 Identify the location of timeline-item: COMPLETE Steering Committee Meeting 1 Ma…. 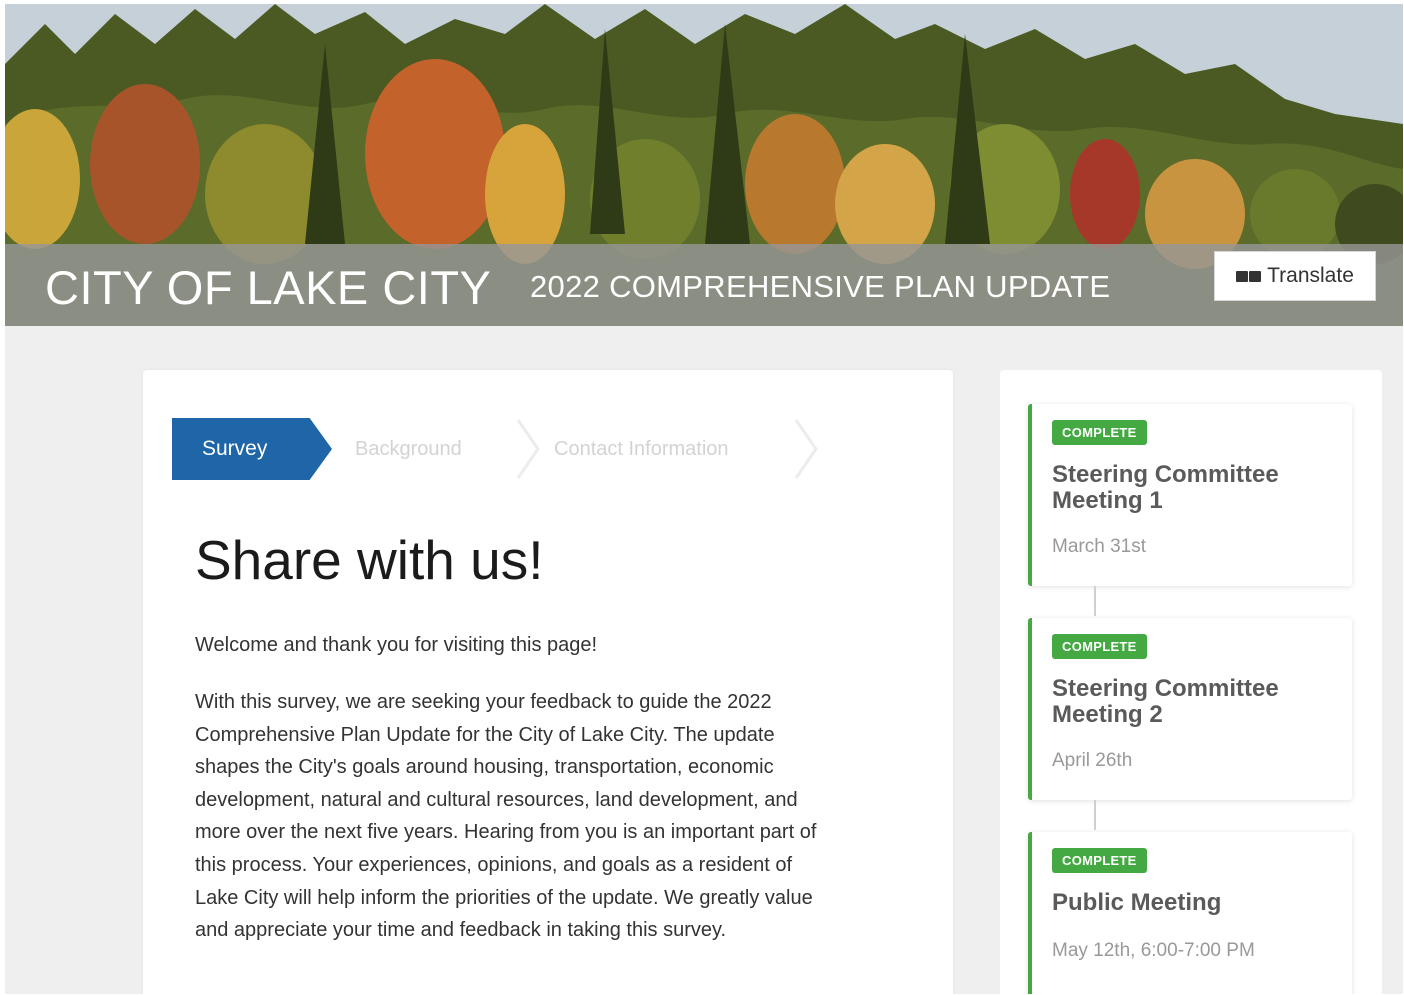
(1190, 495).